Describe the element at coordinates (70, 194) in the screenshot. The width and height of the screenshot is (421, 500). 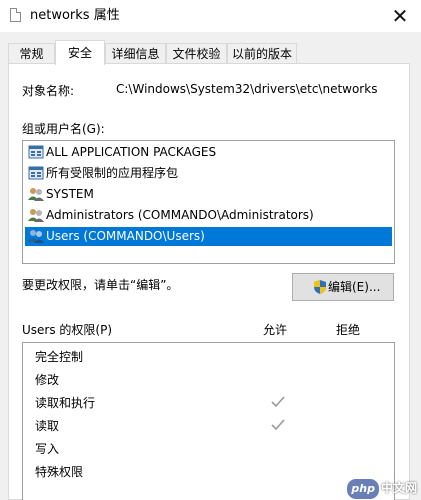
I see `user-item-label: SYSTEM` at that location.